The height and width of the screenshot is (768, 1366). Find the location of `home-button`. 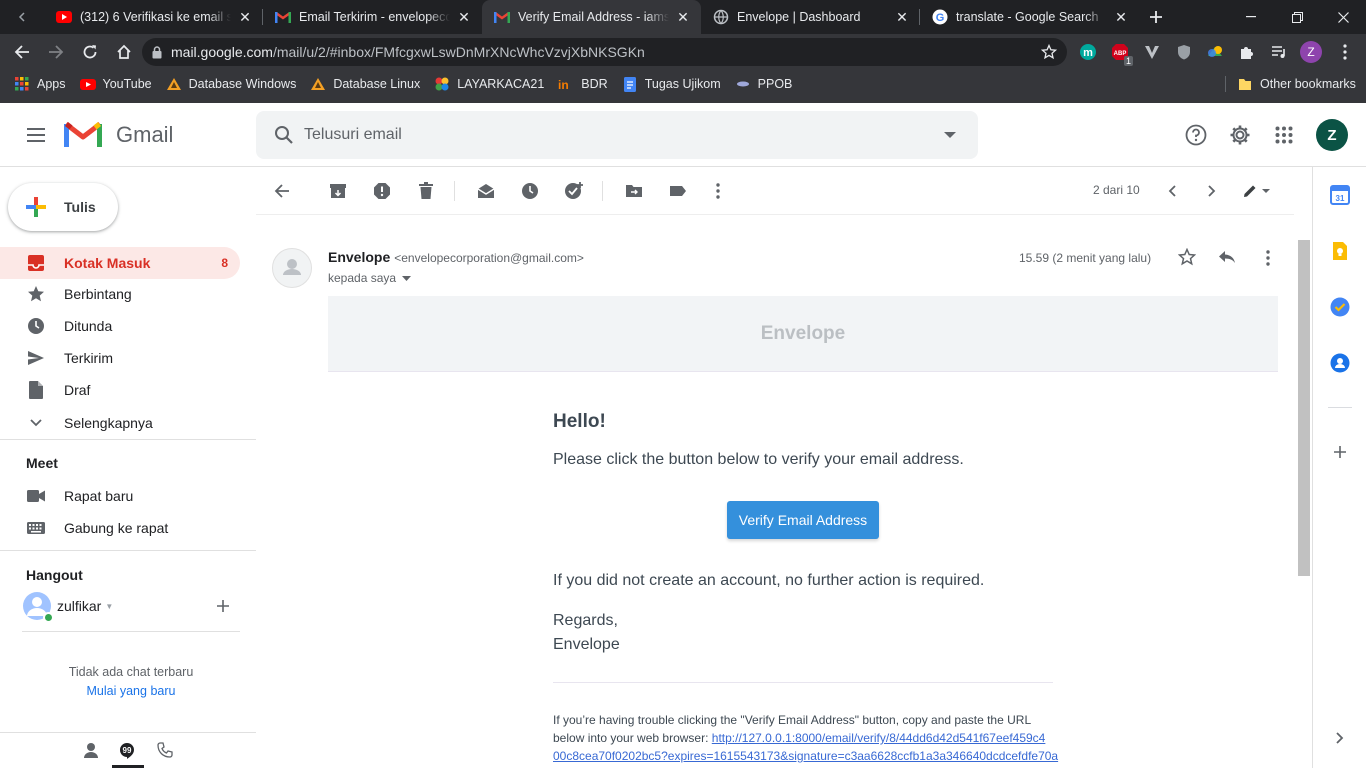

home-button is located at coordinates (124, 52).